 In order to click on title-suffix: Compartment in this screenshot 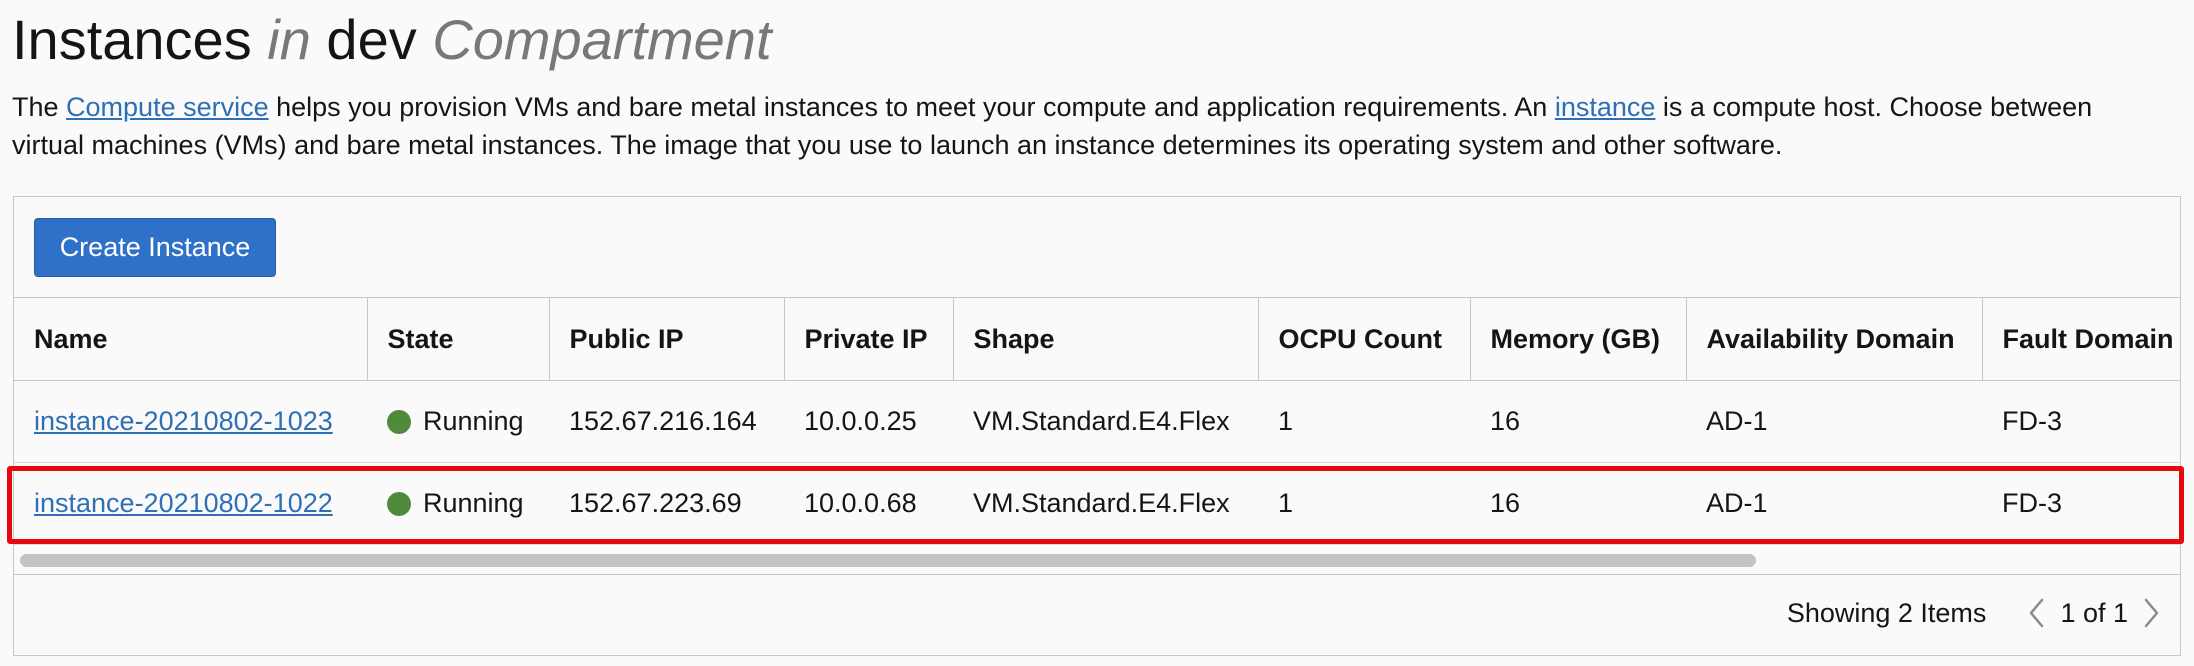, I will do `click(602, 39)`.